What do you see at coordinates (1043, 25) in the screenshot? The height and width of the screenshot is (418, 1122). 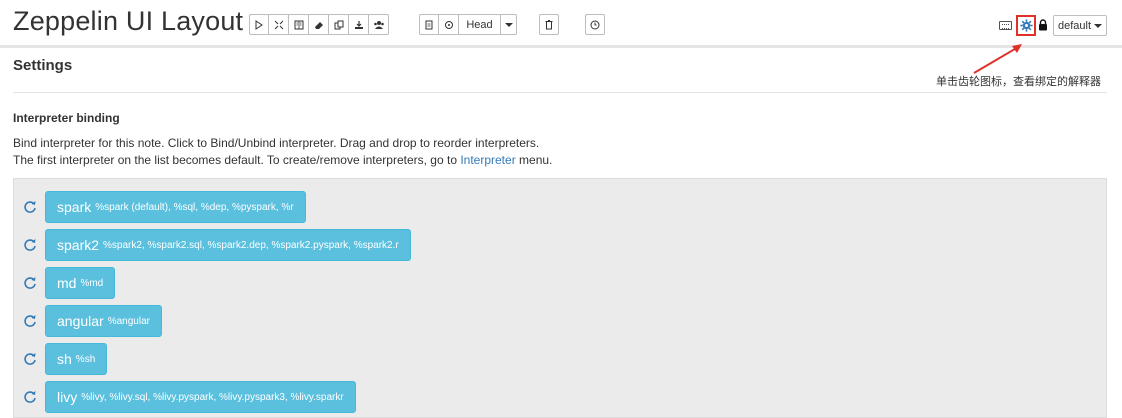 I see `lock-icon` at bounding box center [1043, 25].